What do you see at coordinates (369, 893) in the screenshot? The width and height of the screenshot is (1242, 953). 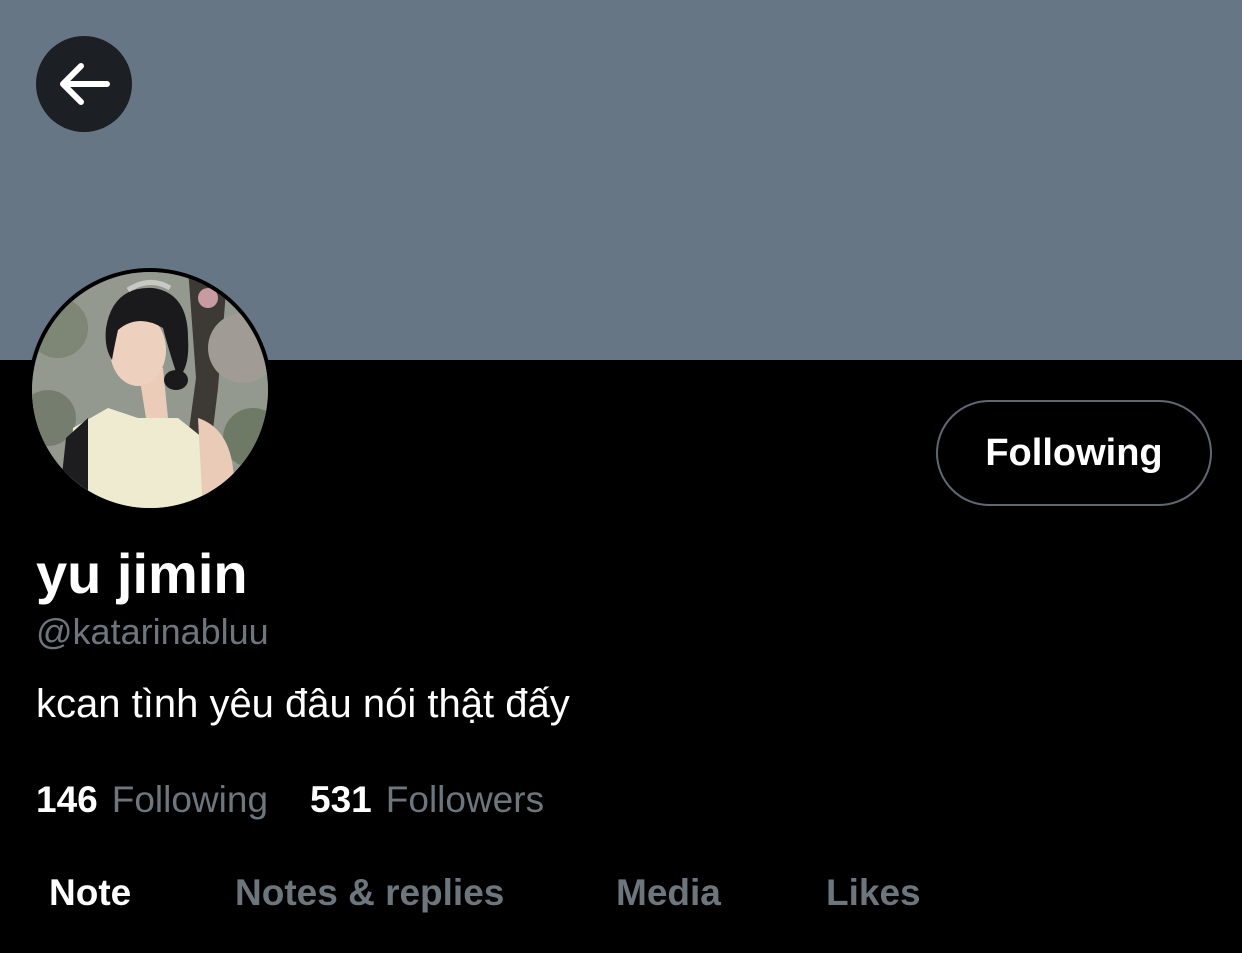 I see `tab-notes-and-replies: Notes & replies` at bounding box center [369, 893].